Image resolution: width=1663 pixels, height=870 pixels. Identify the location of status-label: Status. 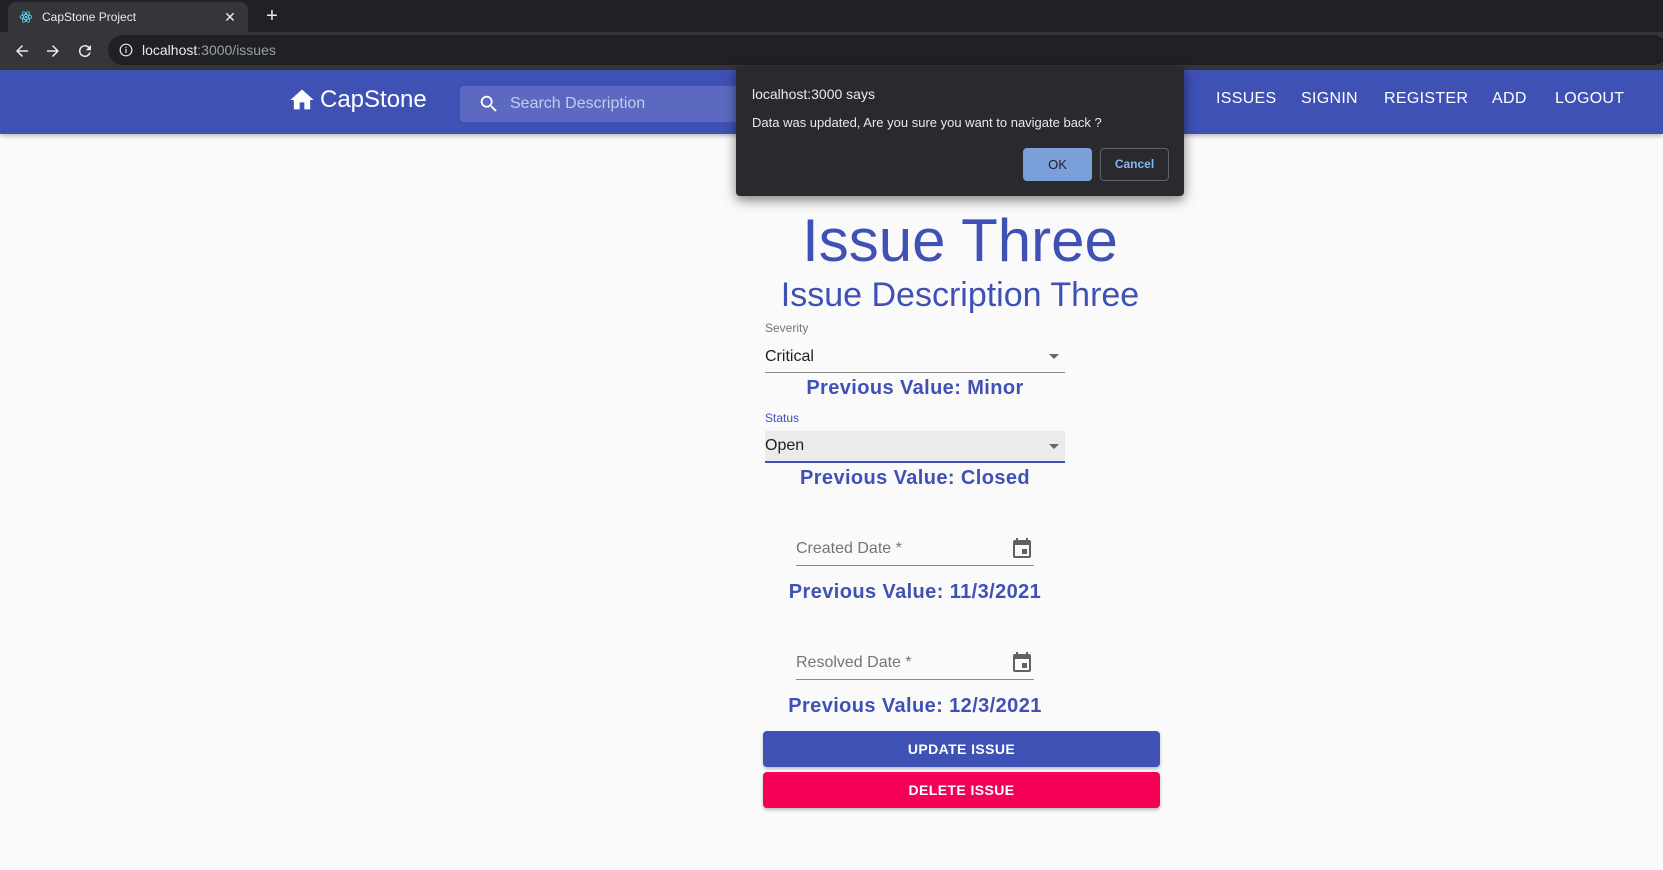
(782, 418).